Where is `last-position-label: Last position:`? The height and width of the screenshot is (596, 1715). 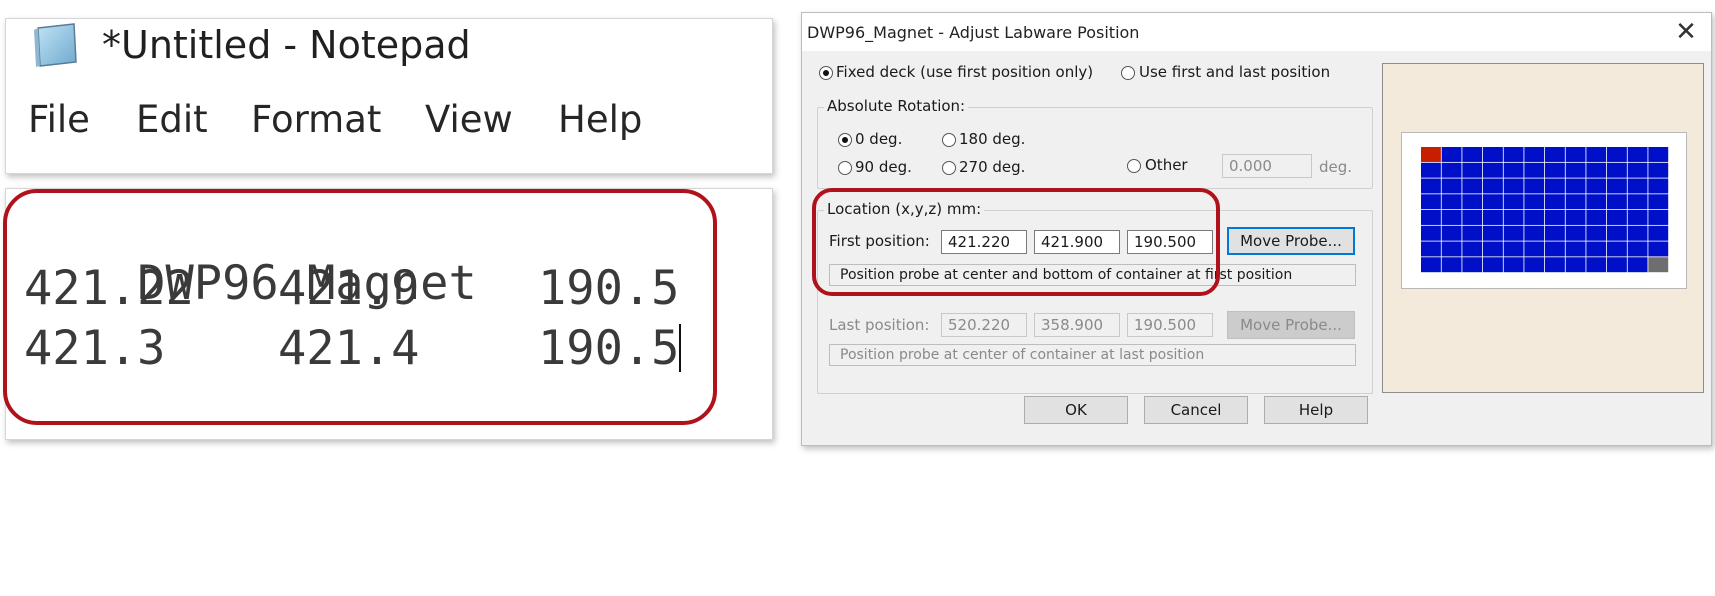 last-position-label: Last position: is located at coordinates (879, 325).